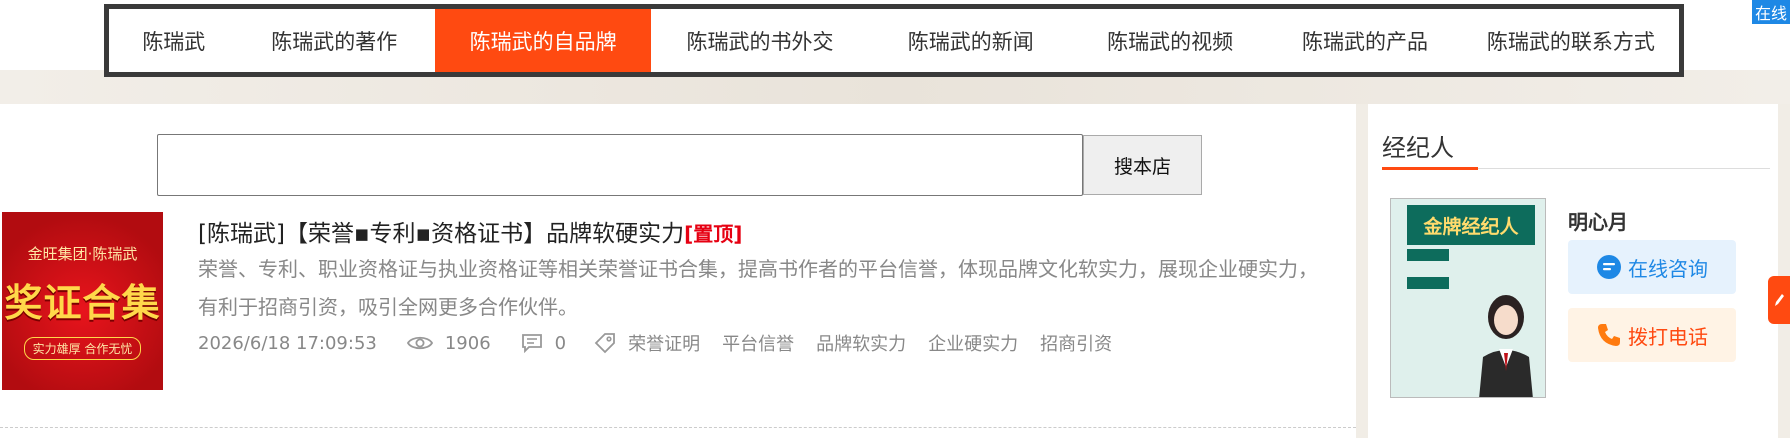 This screenshot has width=1790, height=438. I want to click on float-side-tab, so click(1779, 300).